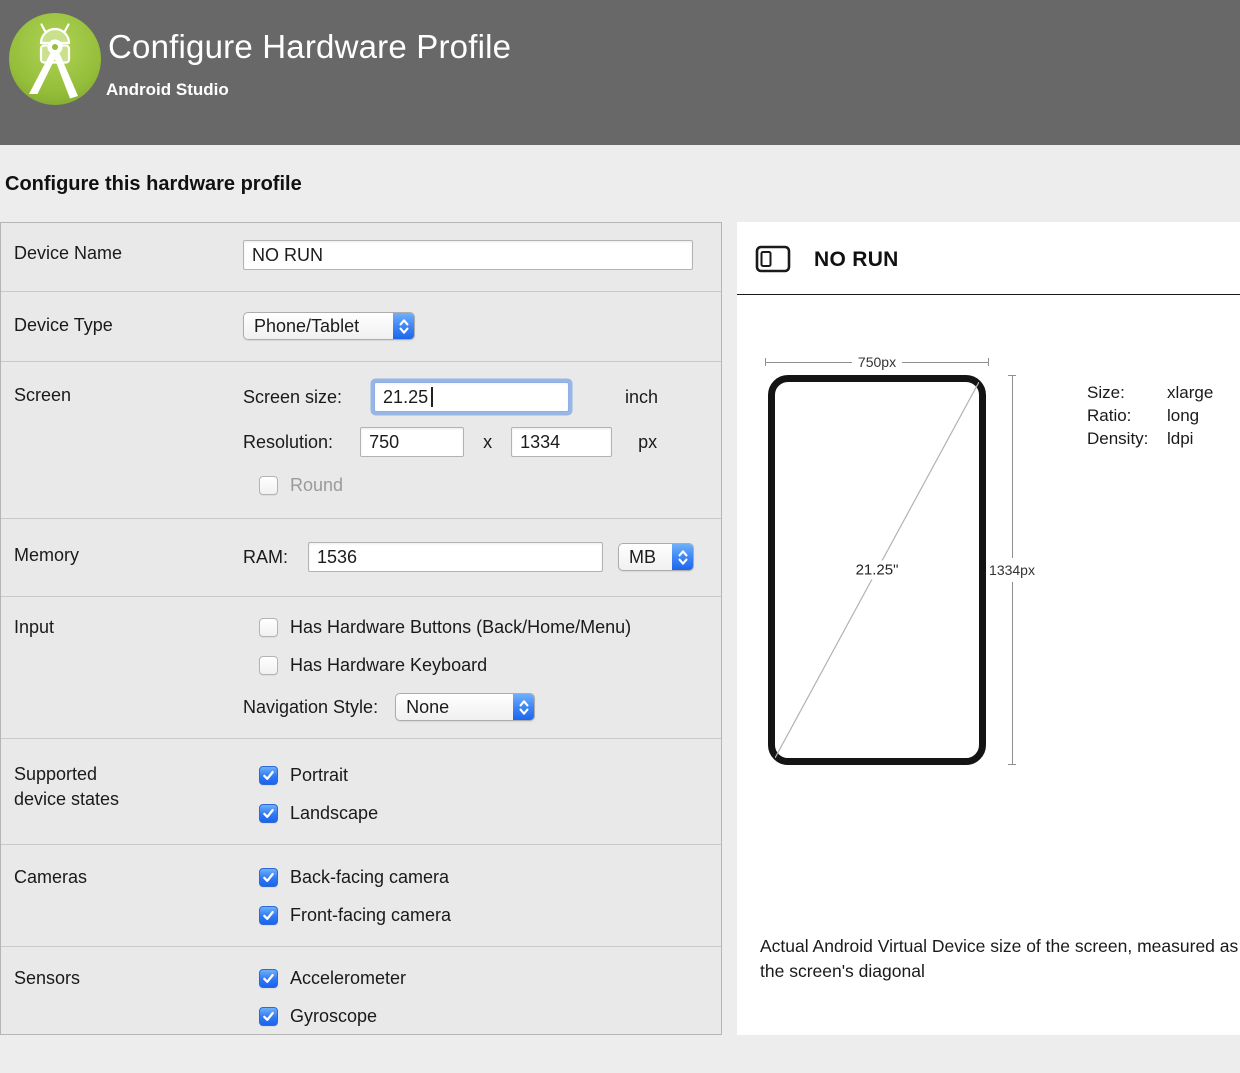 The width and height of the screenshot is (1240, 1073). I want to click on back-camera-row: Back-facing camera, so click(482, 877).